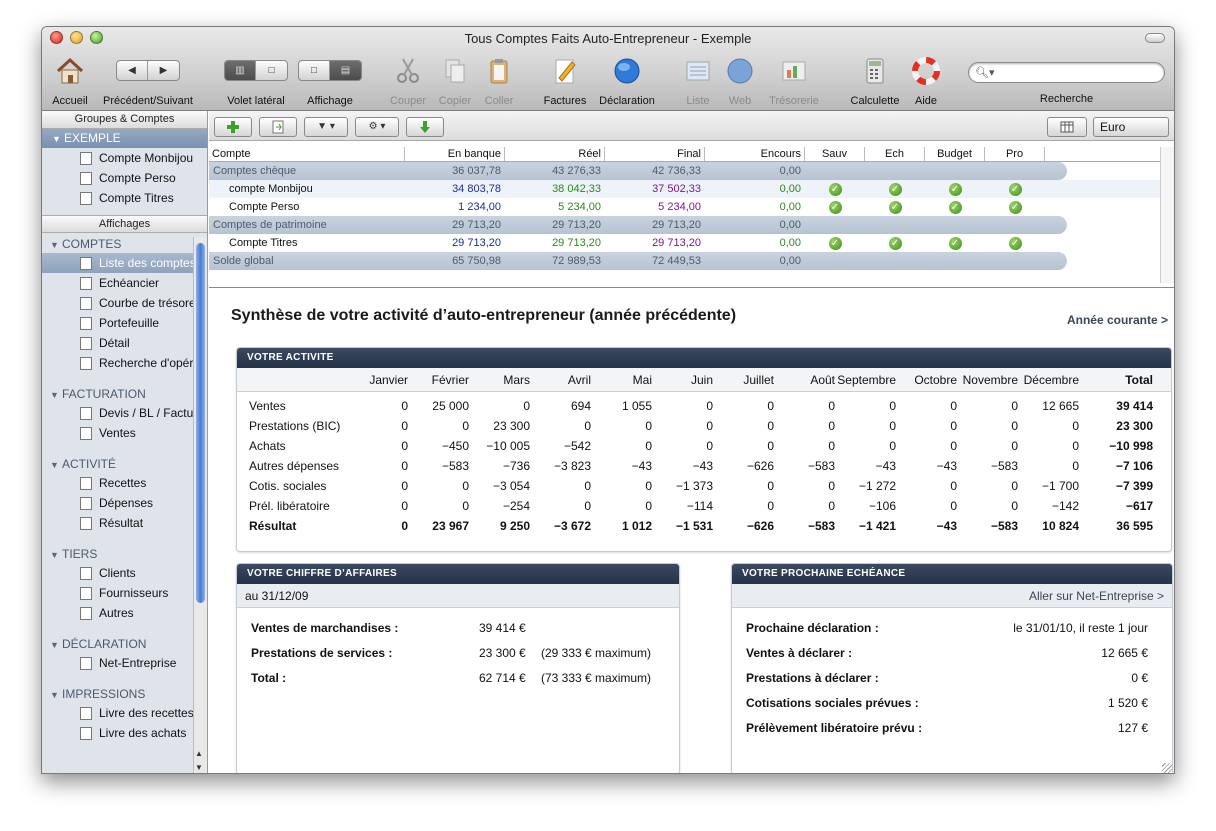 This screenshot has width=1216, height=831. What do you see at coordinates (124, 138) in the screenshot?
I see `sidebar-group-exemple: ▼ EXEMPLE` at bounding box center [124, 138].